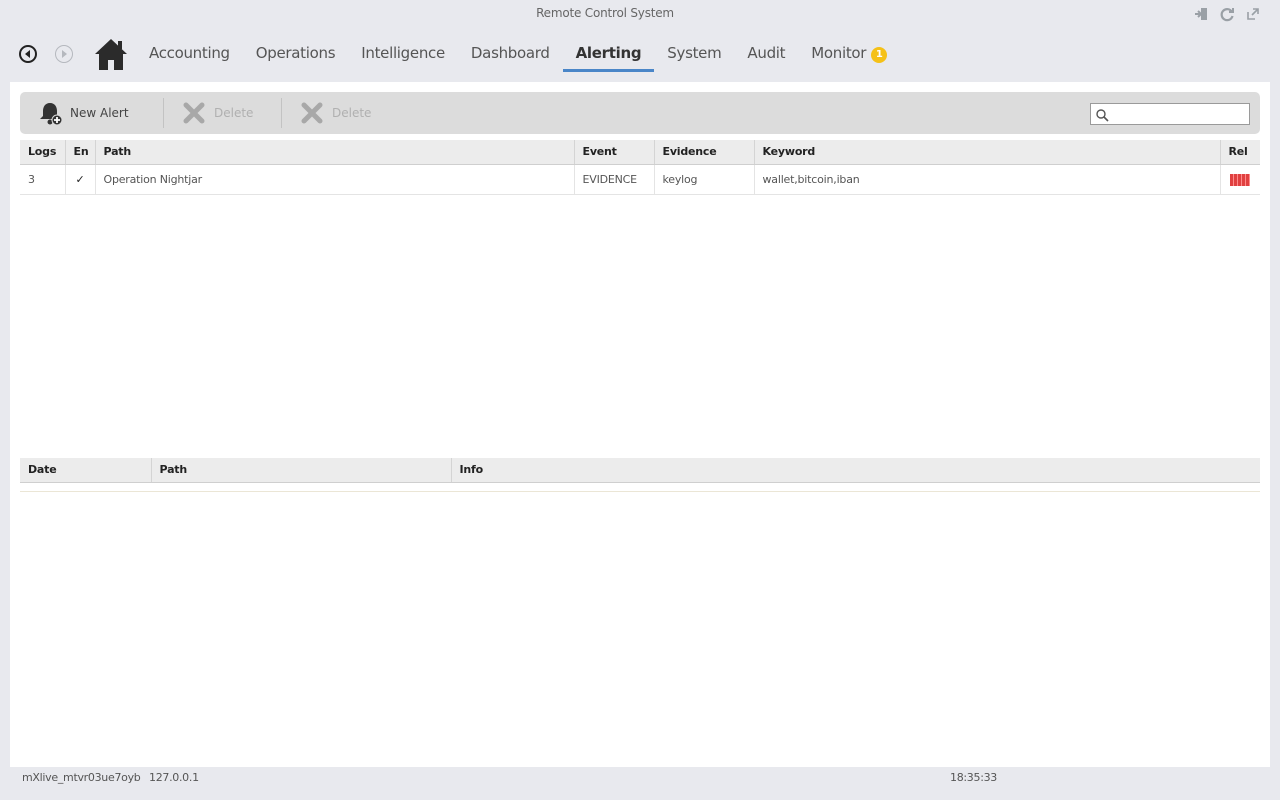 The width and height of the screenshot is (1280, 800). Describe the element at coordinates (334, 179) in the screenshot. I see `cell-path: Operation Nightjar` at that location.